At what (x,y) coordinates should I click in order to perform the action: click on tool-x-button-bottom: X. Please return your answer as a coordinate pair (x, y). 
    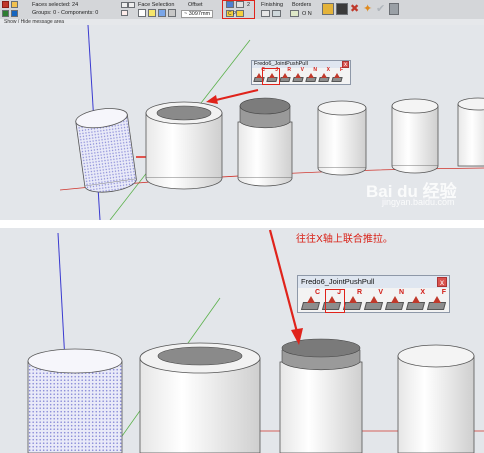
    Looking at the image, I should click on (415, 300).